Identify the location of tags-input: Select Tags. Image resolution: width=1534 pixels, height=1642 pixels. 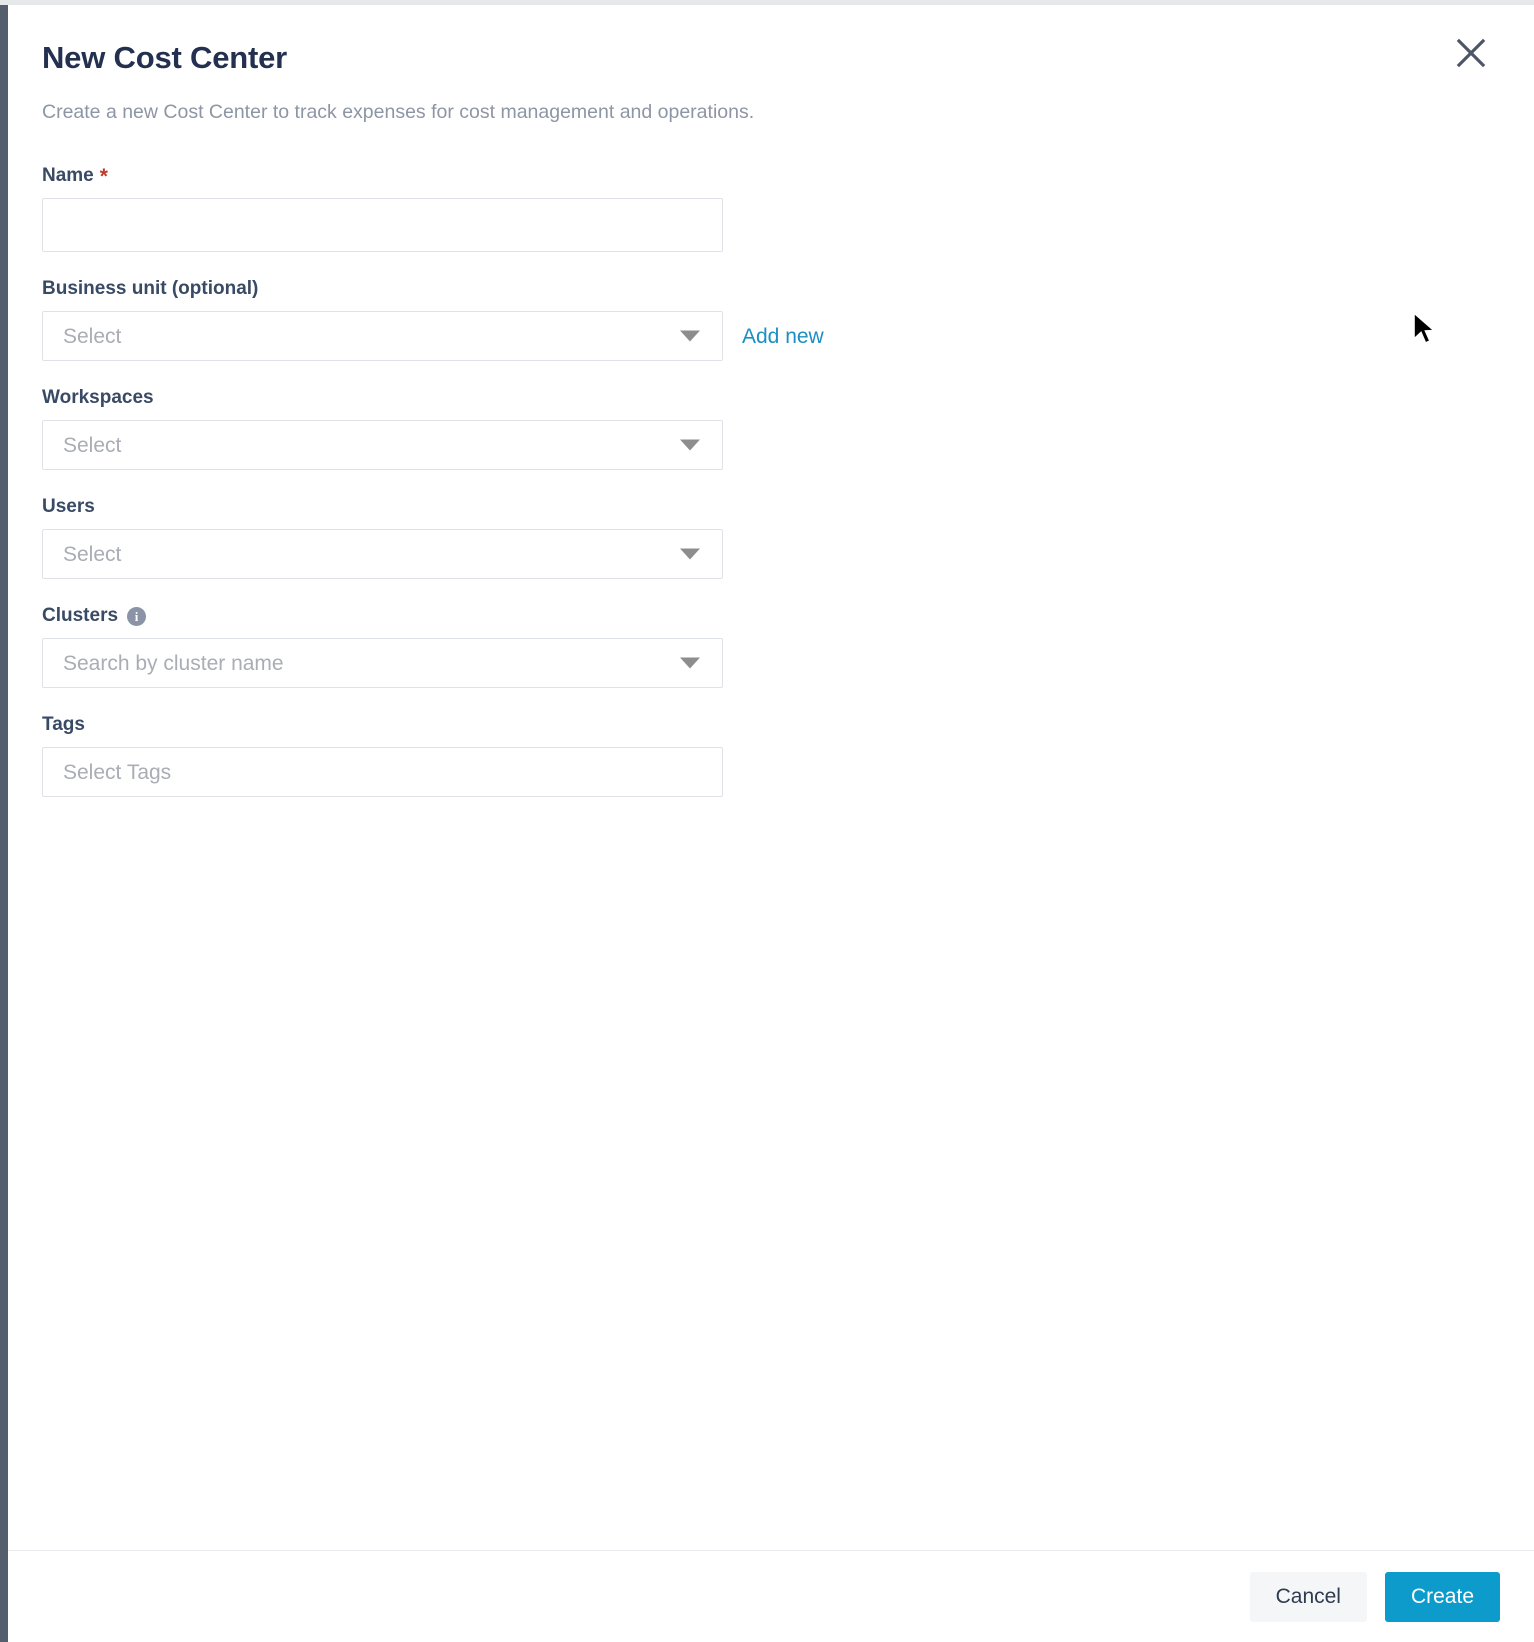
(382, 772).